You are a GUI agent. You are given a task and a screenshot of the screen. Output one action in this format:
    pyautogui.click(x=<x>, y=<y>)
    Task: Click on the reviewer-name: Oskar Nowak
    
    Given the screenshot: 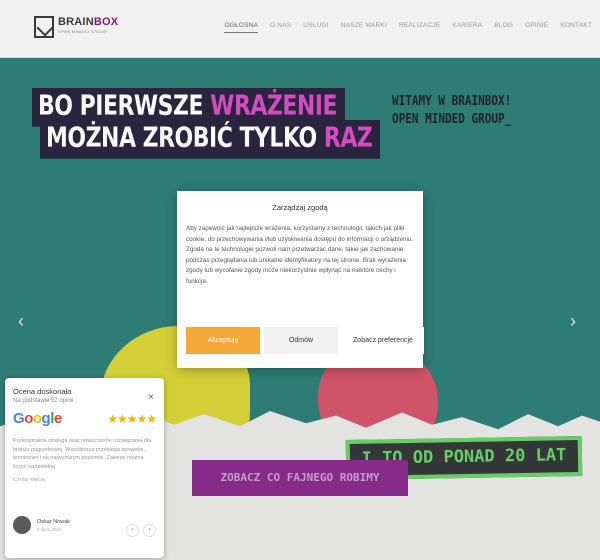 What is the action you would take?
    pyautogui.click(x=54, y=521)
    